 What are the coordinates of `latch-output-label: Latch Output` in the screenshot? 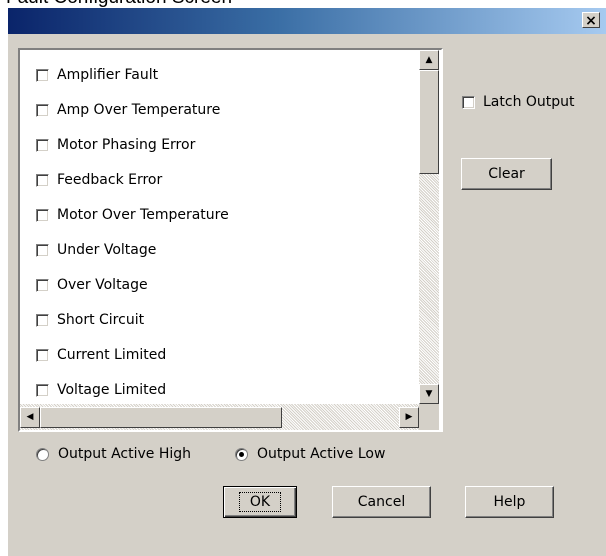 It's located at (529, 102).